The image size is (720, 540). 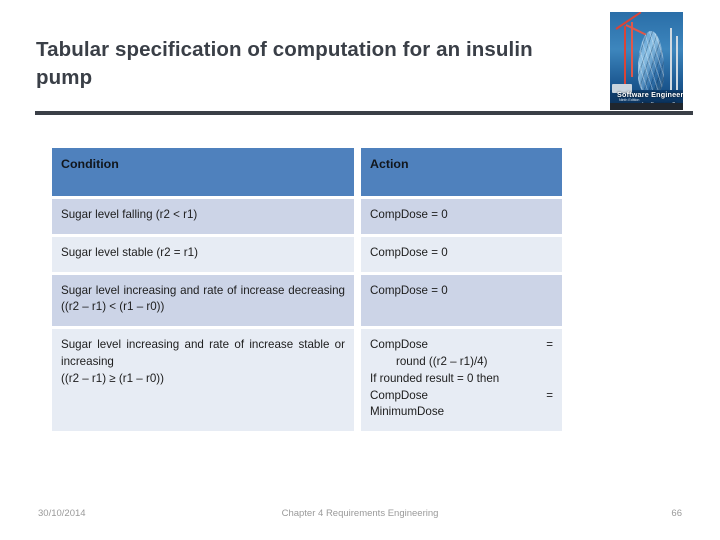 I want to click on title-divider, so click(x=364, y=113).